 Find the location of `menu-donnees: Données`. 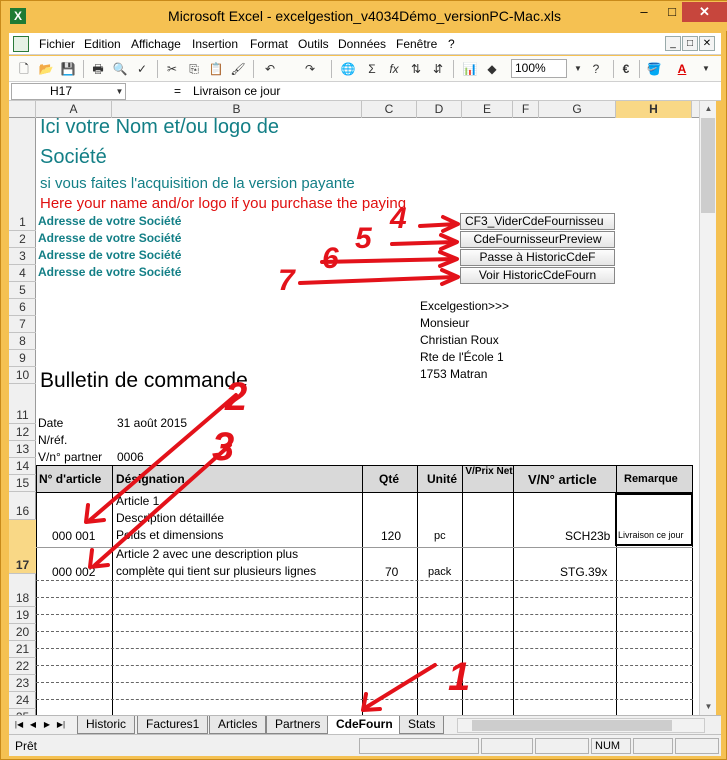

menu-donnees: Données is located at coordinates (362, 44).